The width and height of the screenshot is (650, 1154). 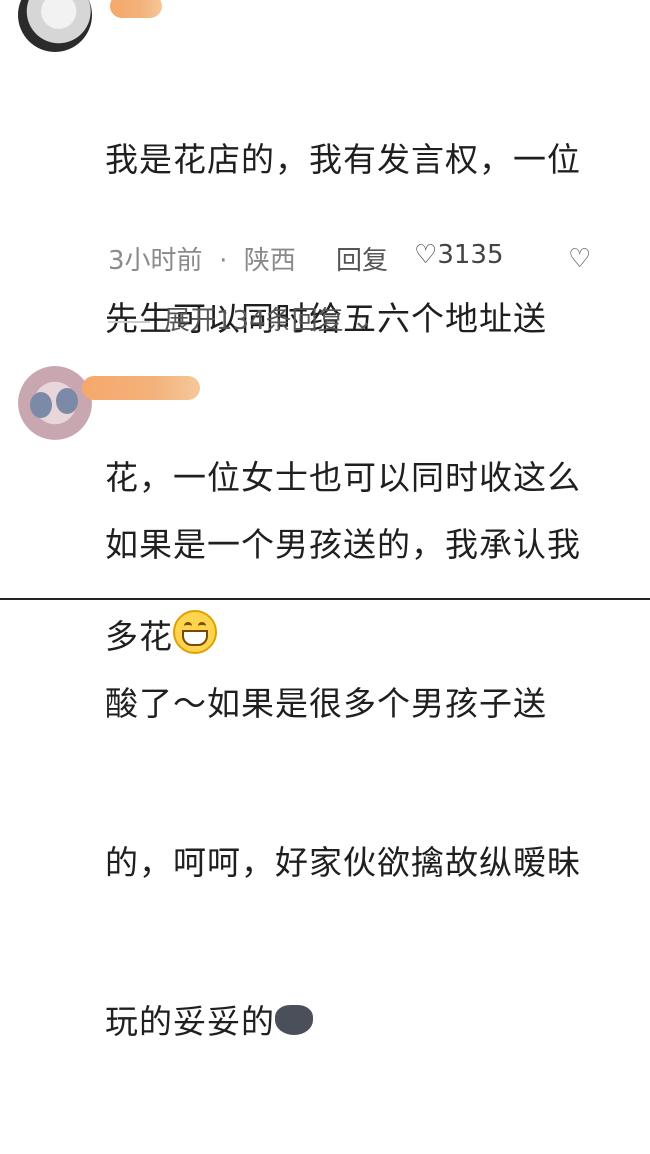 What do you see at coordinates (358, 321) in the screenshot?
I see `chevron-down-icon: ⌄` at bounding box center [358, 321].